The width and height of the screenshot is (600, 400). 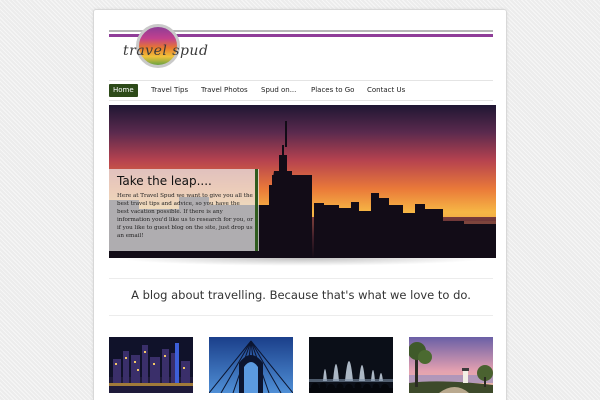 What do you see at coordinates (302, 262) in the screenshot?
I see `hero-shadow` at bounding box center [302, 262].